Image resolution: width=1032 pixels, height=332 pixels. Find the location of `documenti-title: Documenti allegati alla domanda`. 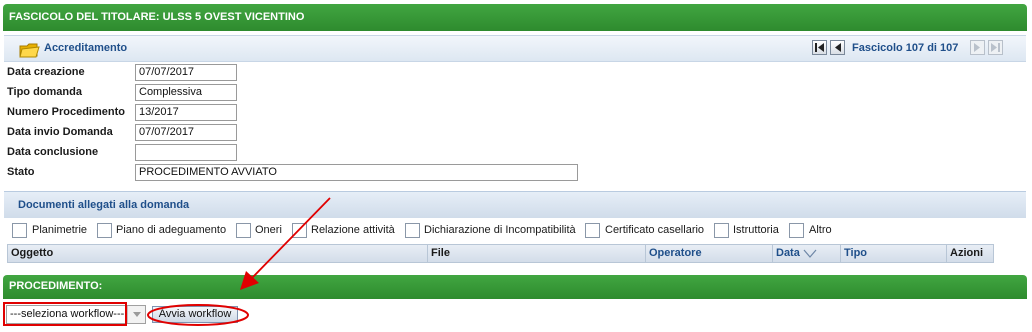

documenti-title: Documenti allegati alla domanda is located at coordinates (104, 205).